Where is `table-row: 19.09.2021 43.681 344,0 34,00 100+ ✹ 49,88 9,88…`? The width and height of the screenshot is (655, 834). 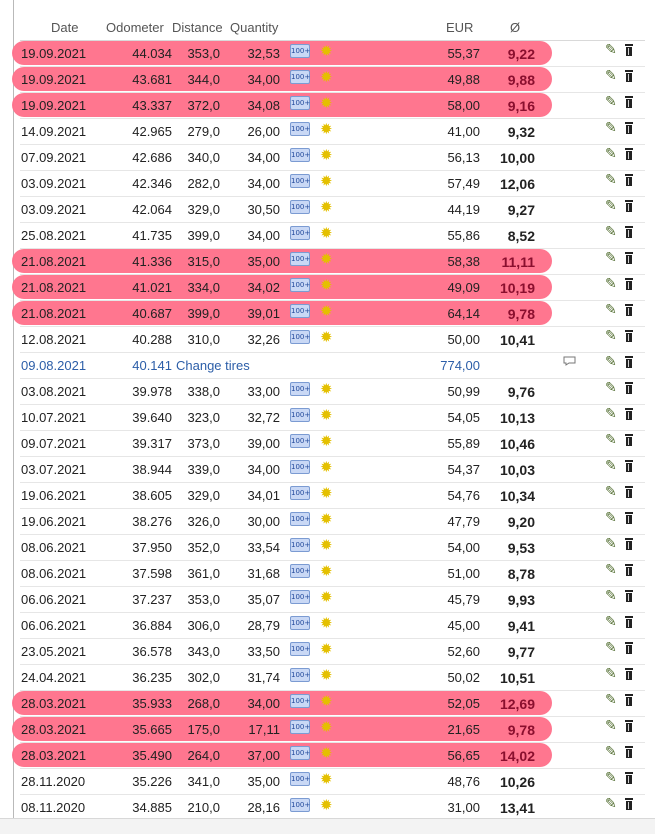 table-row: 19.09.2021 43.681 344,0 34,00 100+ ✹ 49,88 9,88… is located at coordinates (328, 80).